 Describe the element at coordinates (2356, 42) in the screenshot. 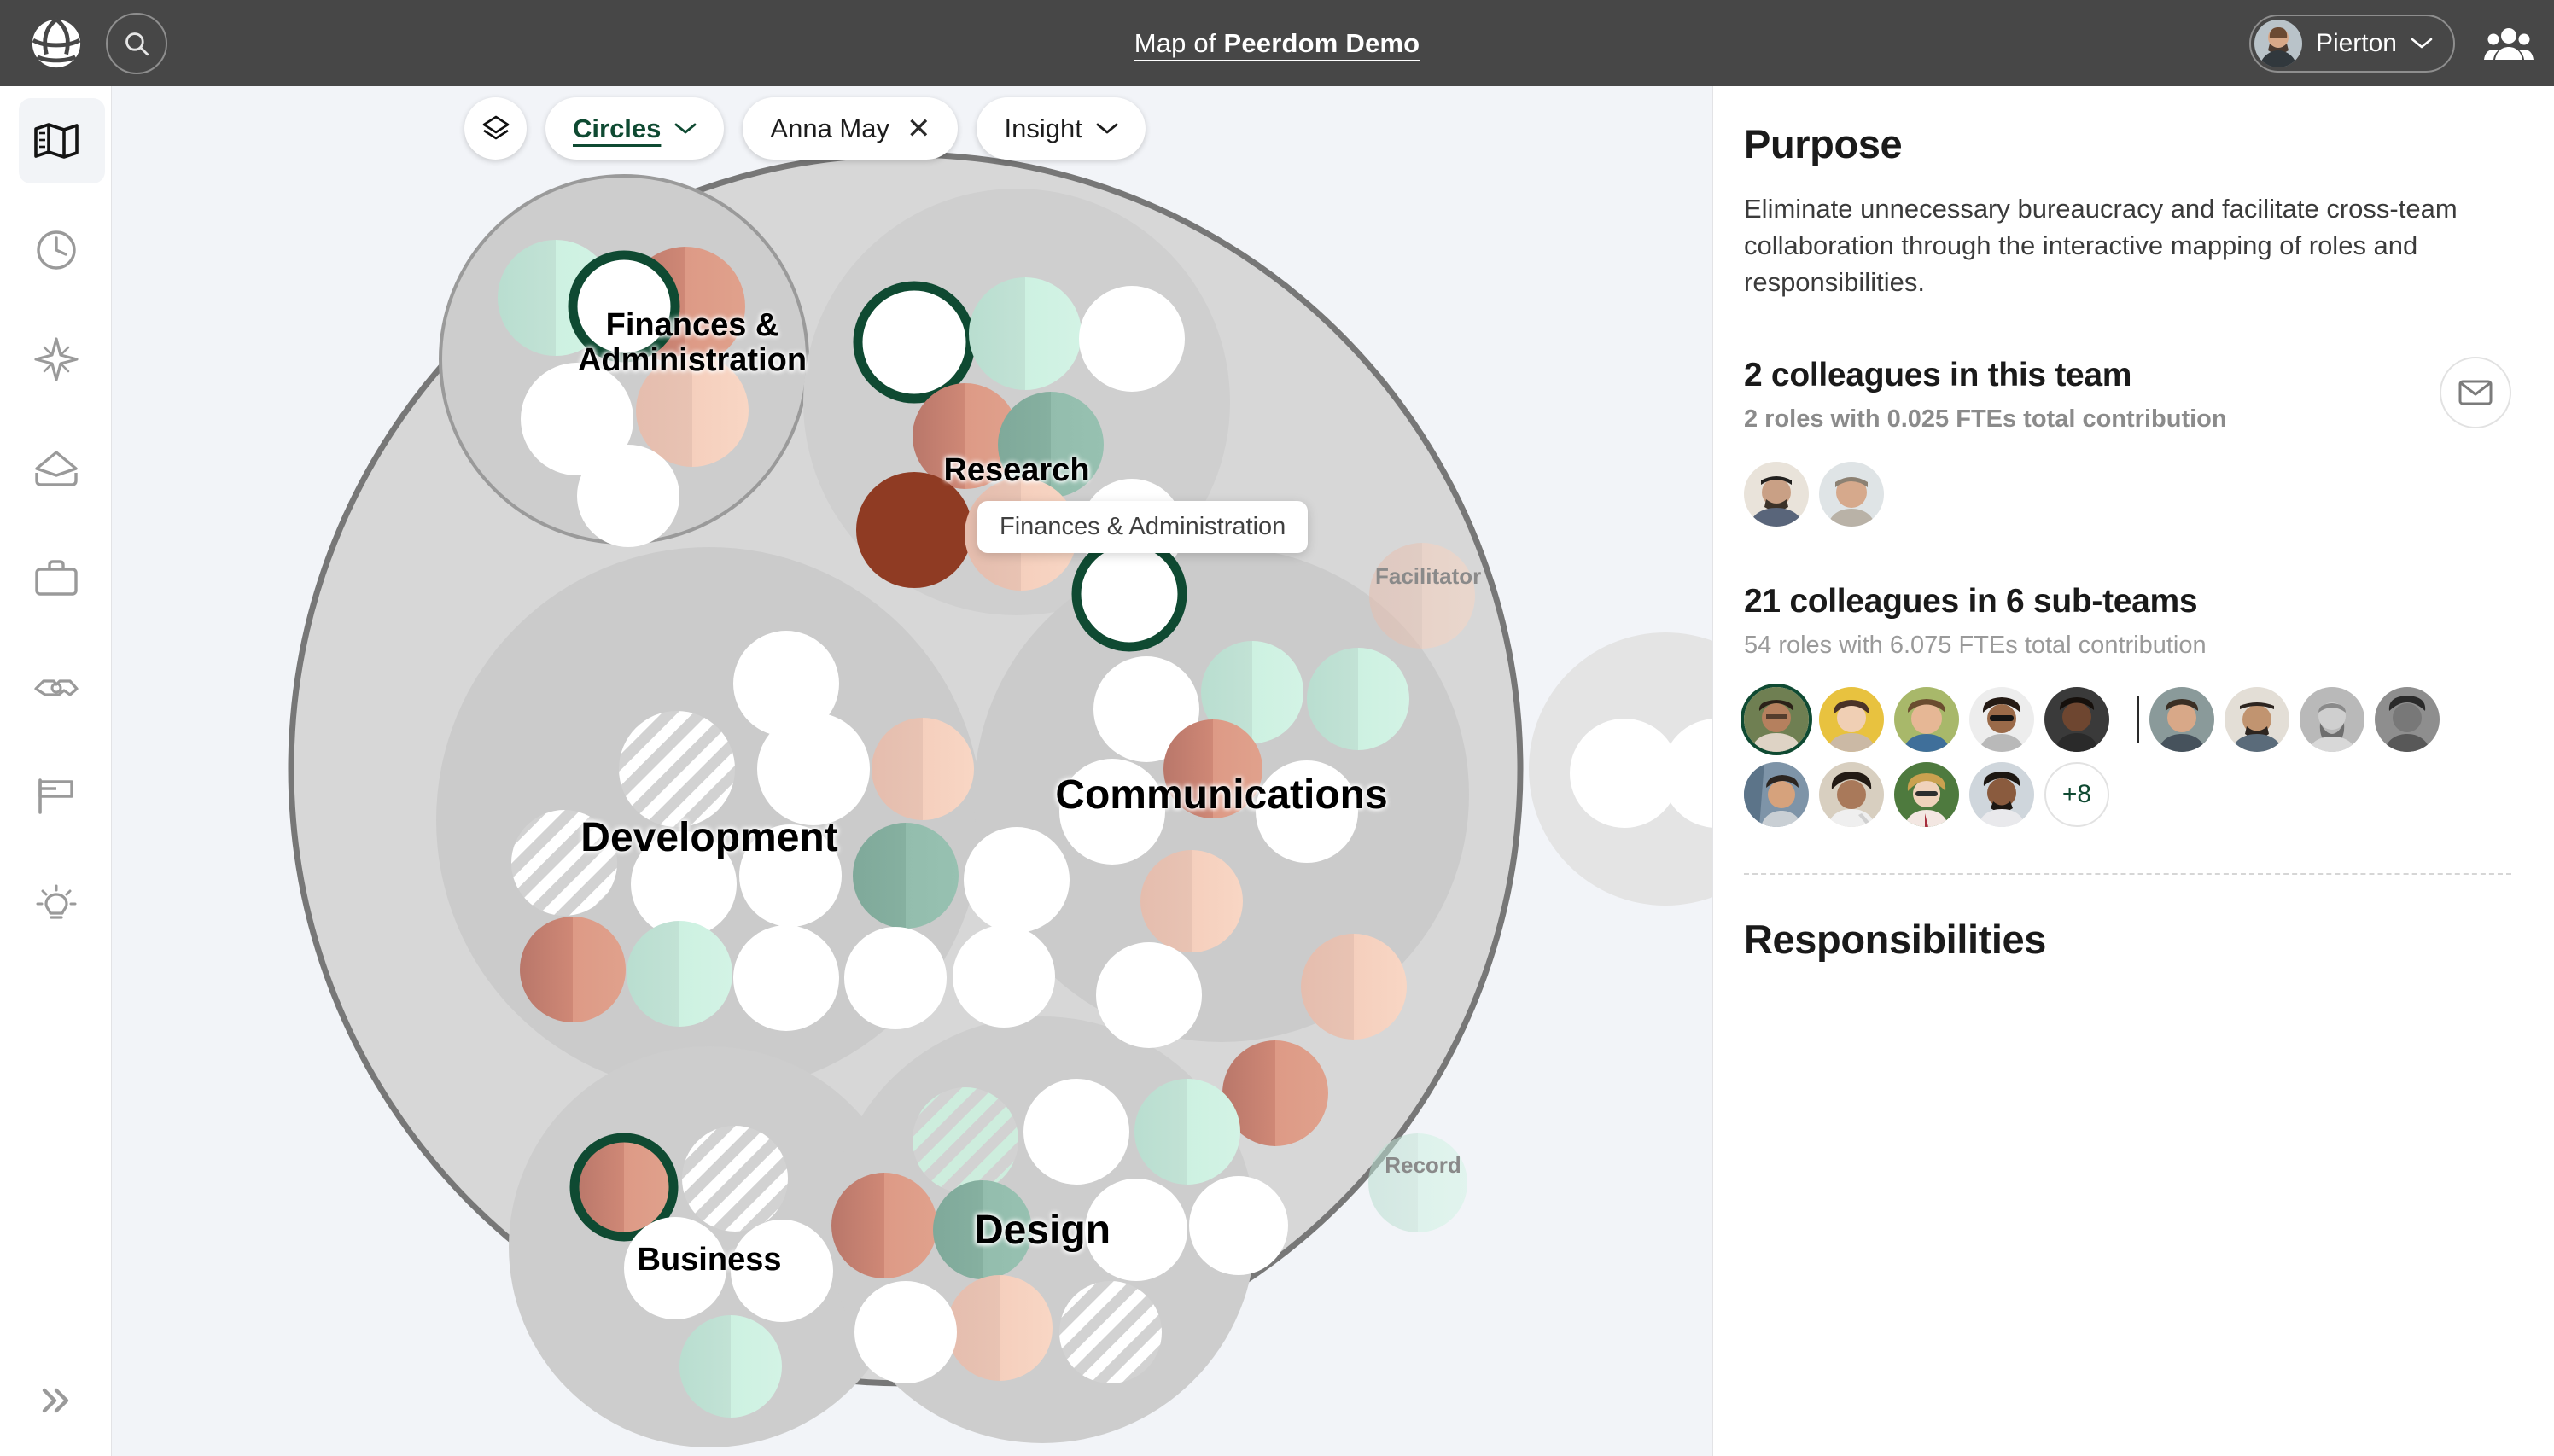

I see `user-name-label: Pierton` at that location.